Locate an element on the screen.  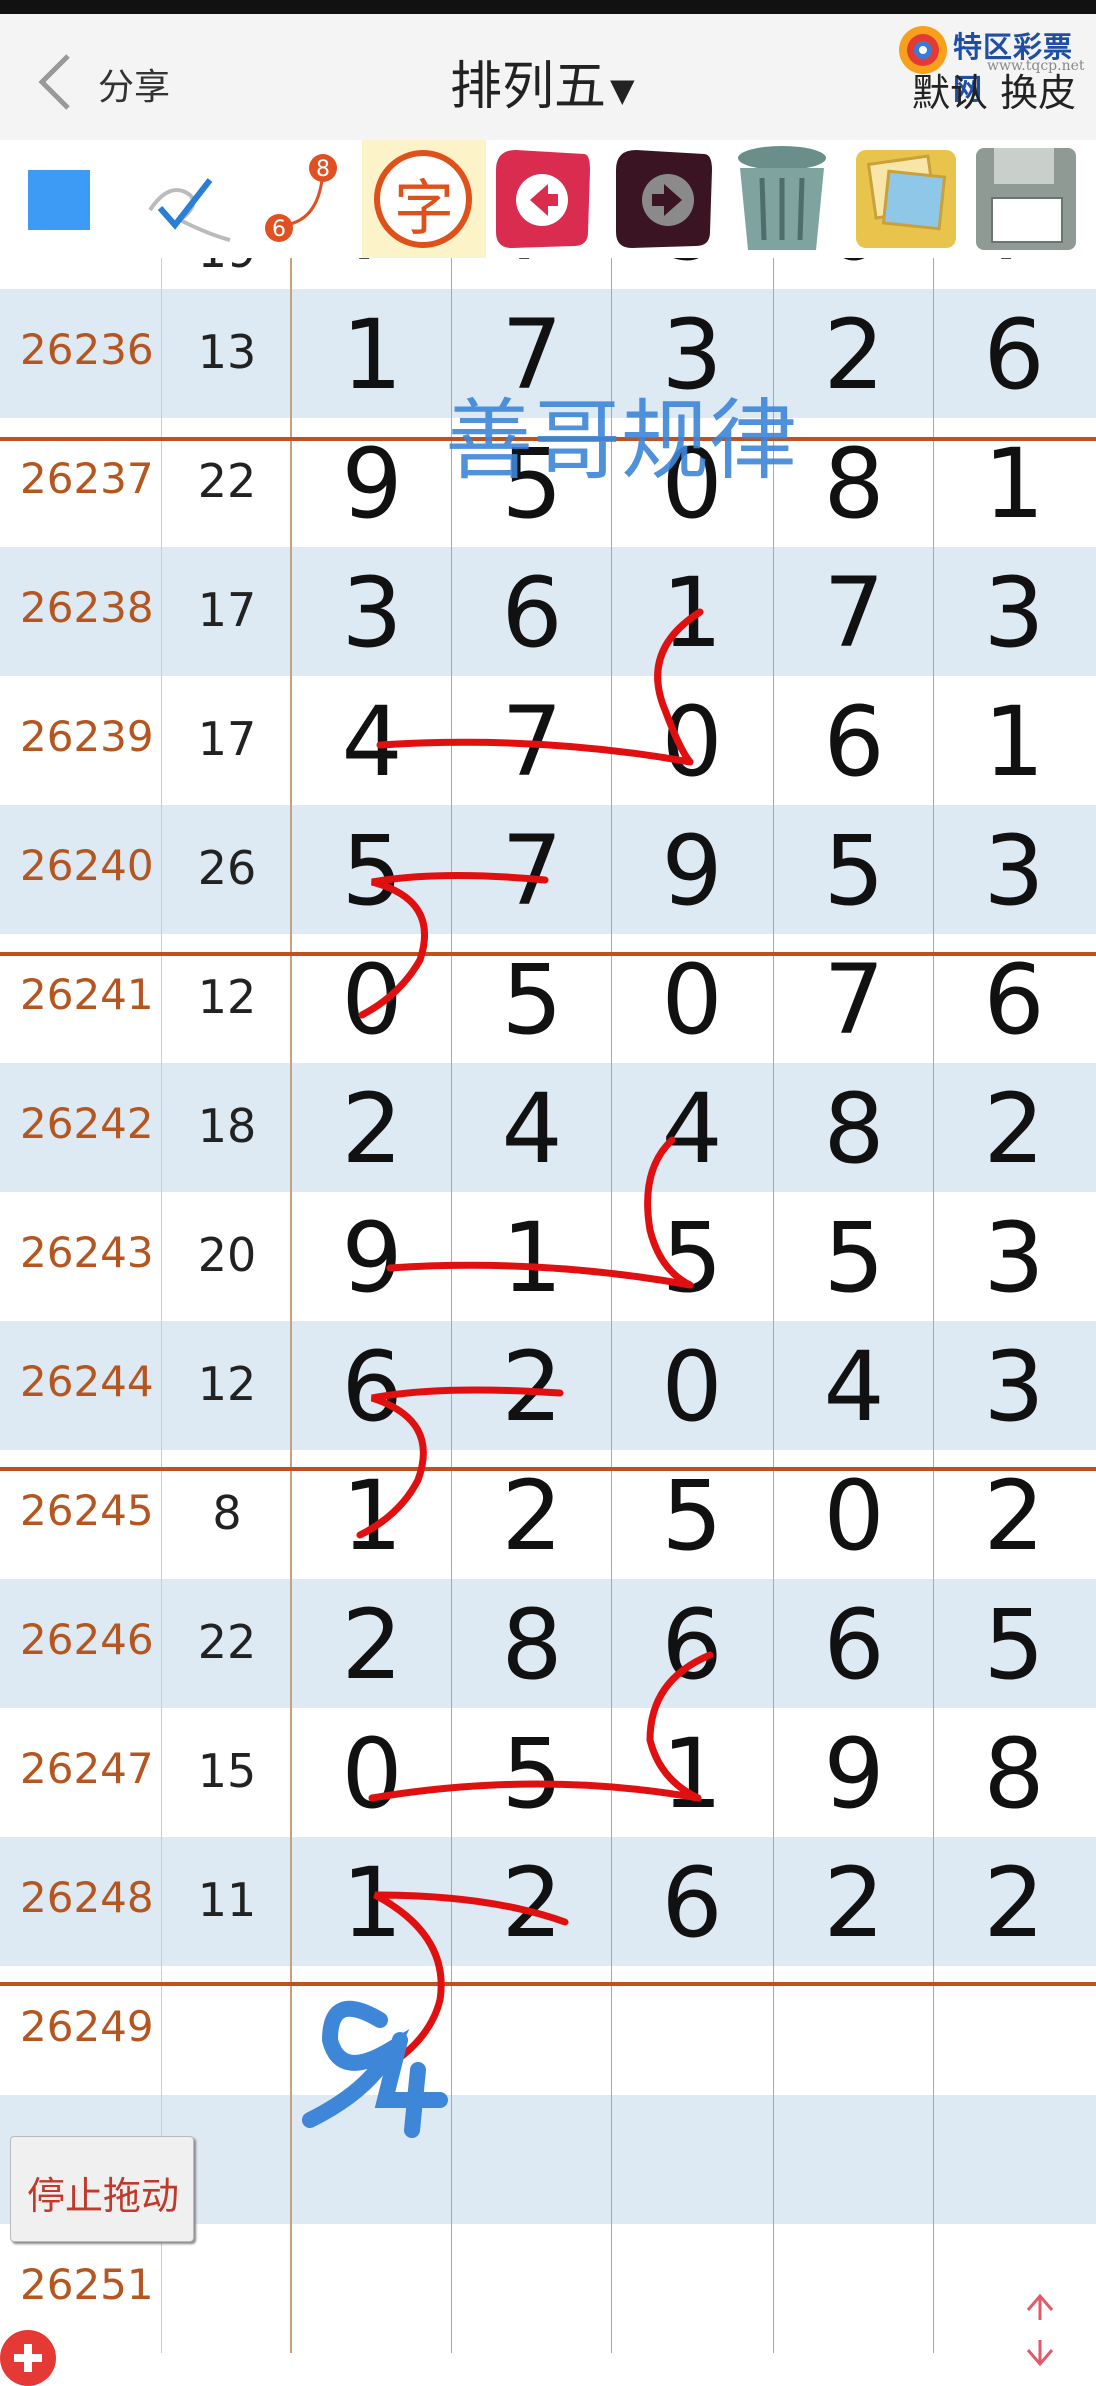
sequence-icon: 8 6 is located at coordinates (300, 199).